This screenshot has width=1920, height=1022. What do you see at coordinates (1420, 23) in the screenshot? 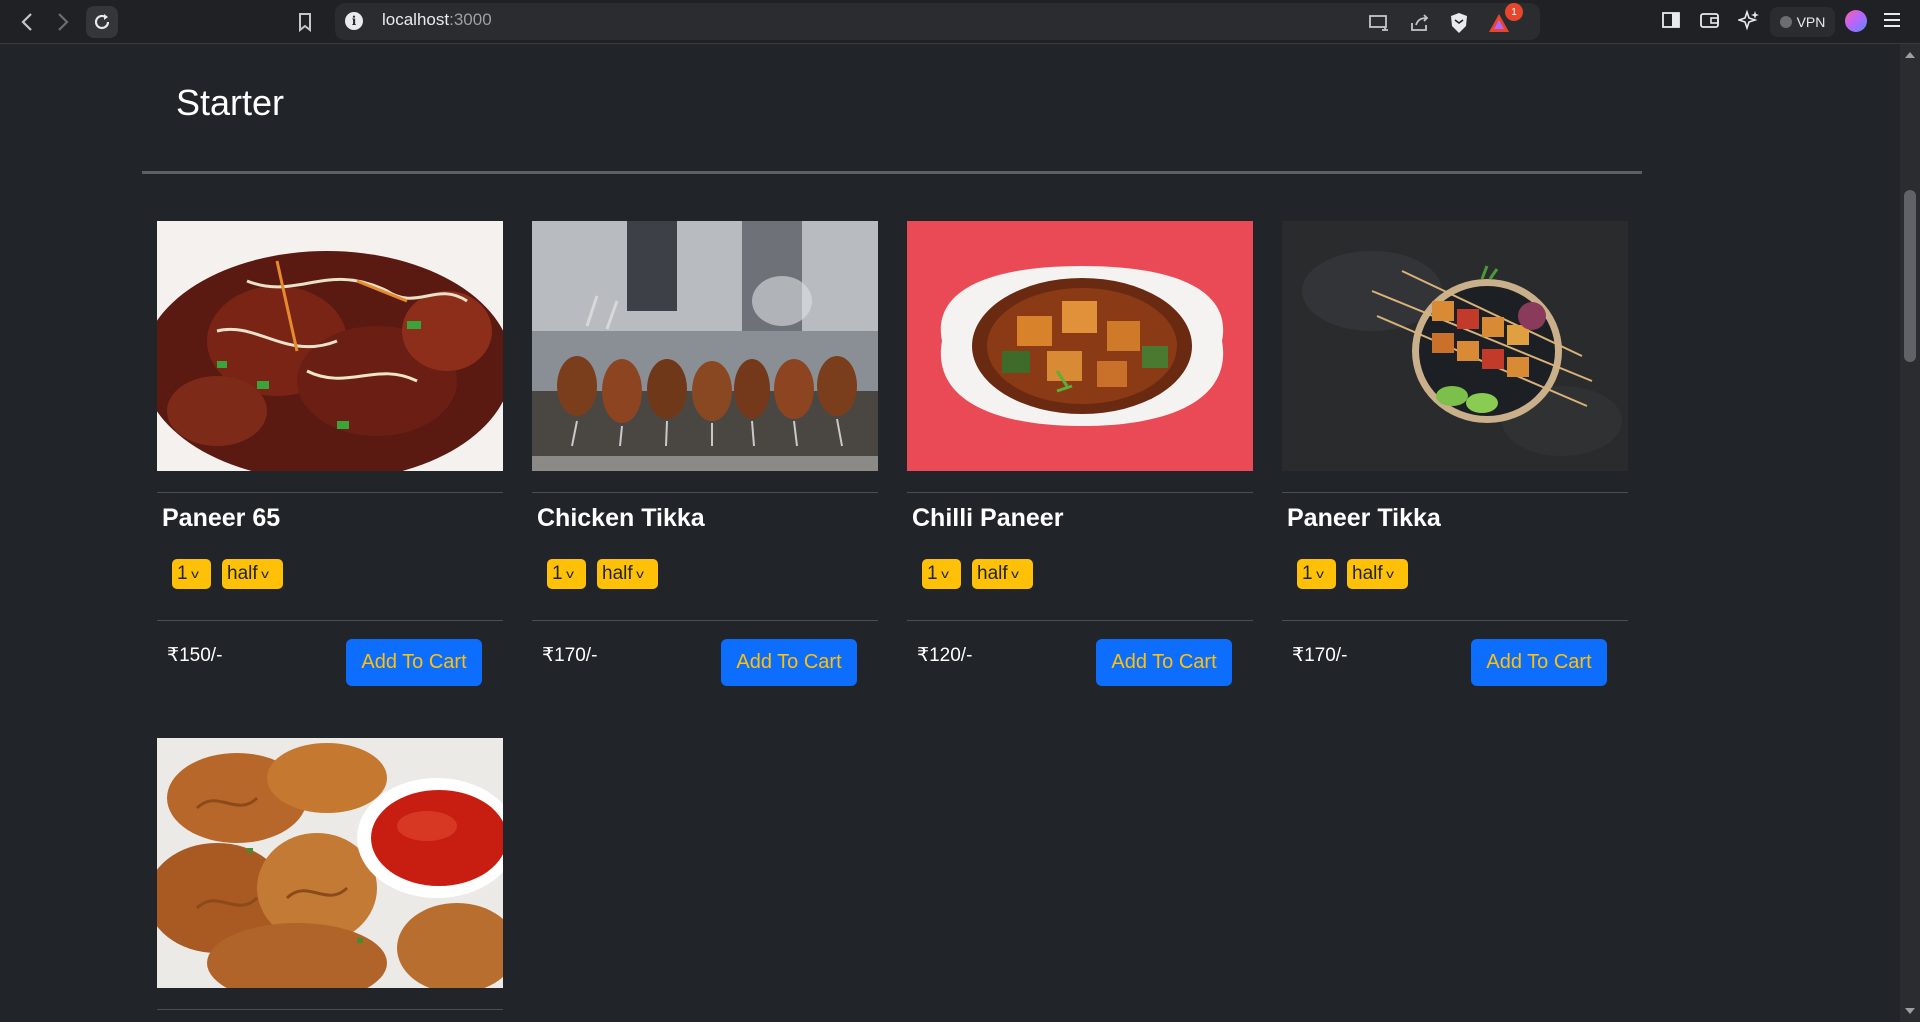
I see `share-icon` at bounding box center [1420, 23].